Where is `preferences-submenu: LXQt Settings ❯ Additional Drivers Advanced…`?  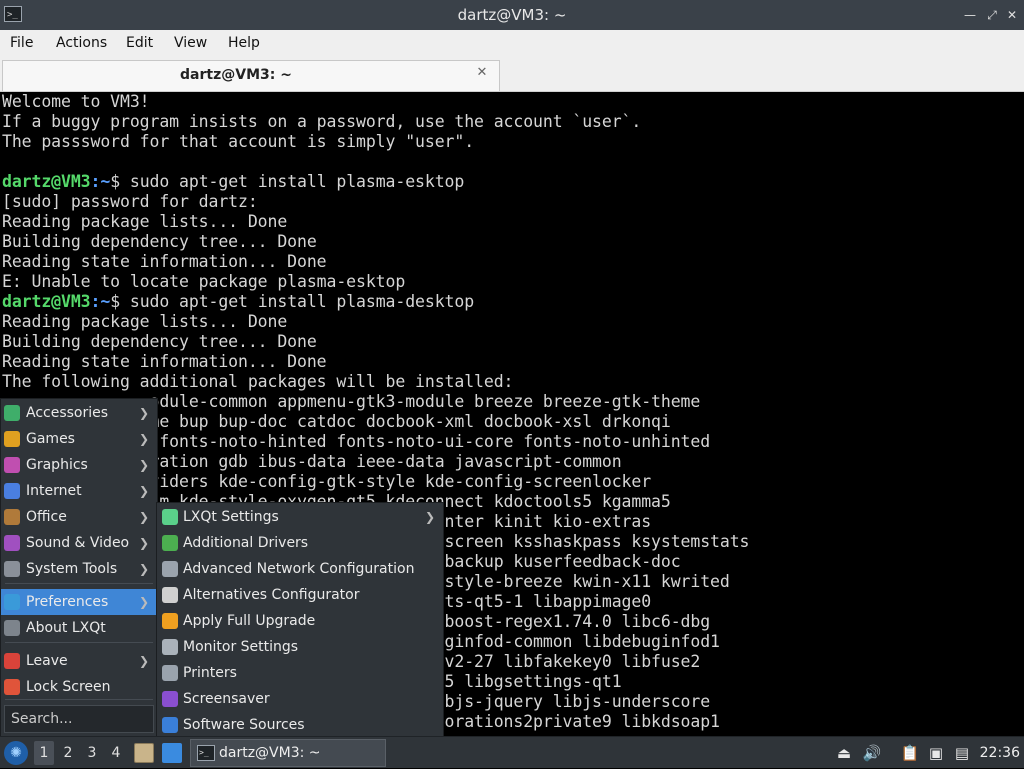
preferences-submenu: LXQt Settings ❯ Additional Drivers Advanced… is located at coordinates (300, 620).